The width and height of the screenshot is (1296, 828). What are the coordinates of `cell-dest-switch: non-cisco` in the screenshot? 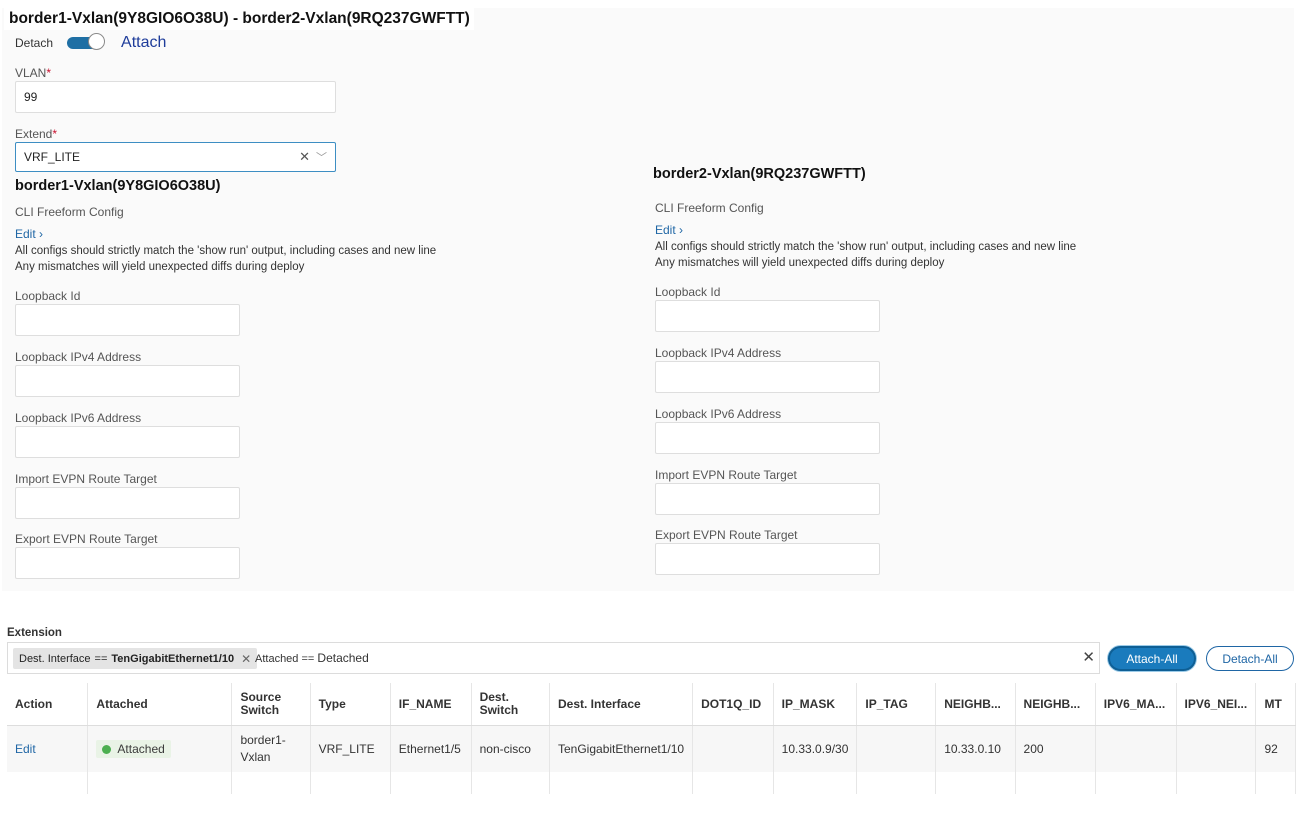 It's located at (511, 748).